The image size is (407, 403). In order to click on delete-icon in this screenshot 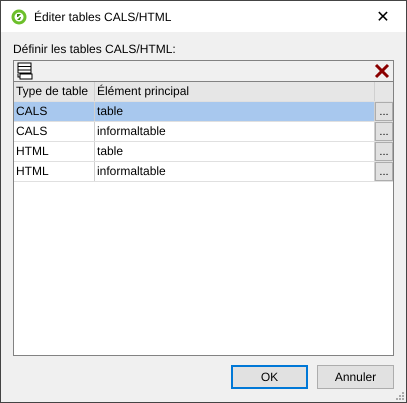, I will do `click(382, 71)`.